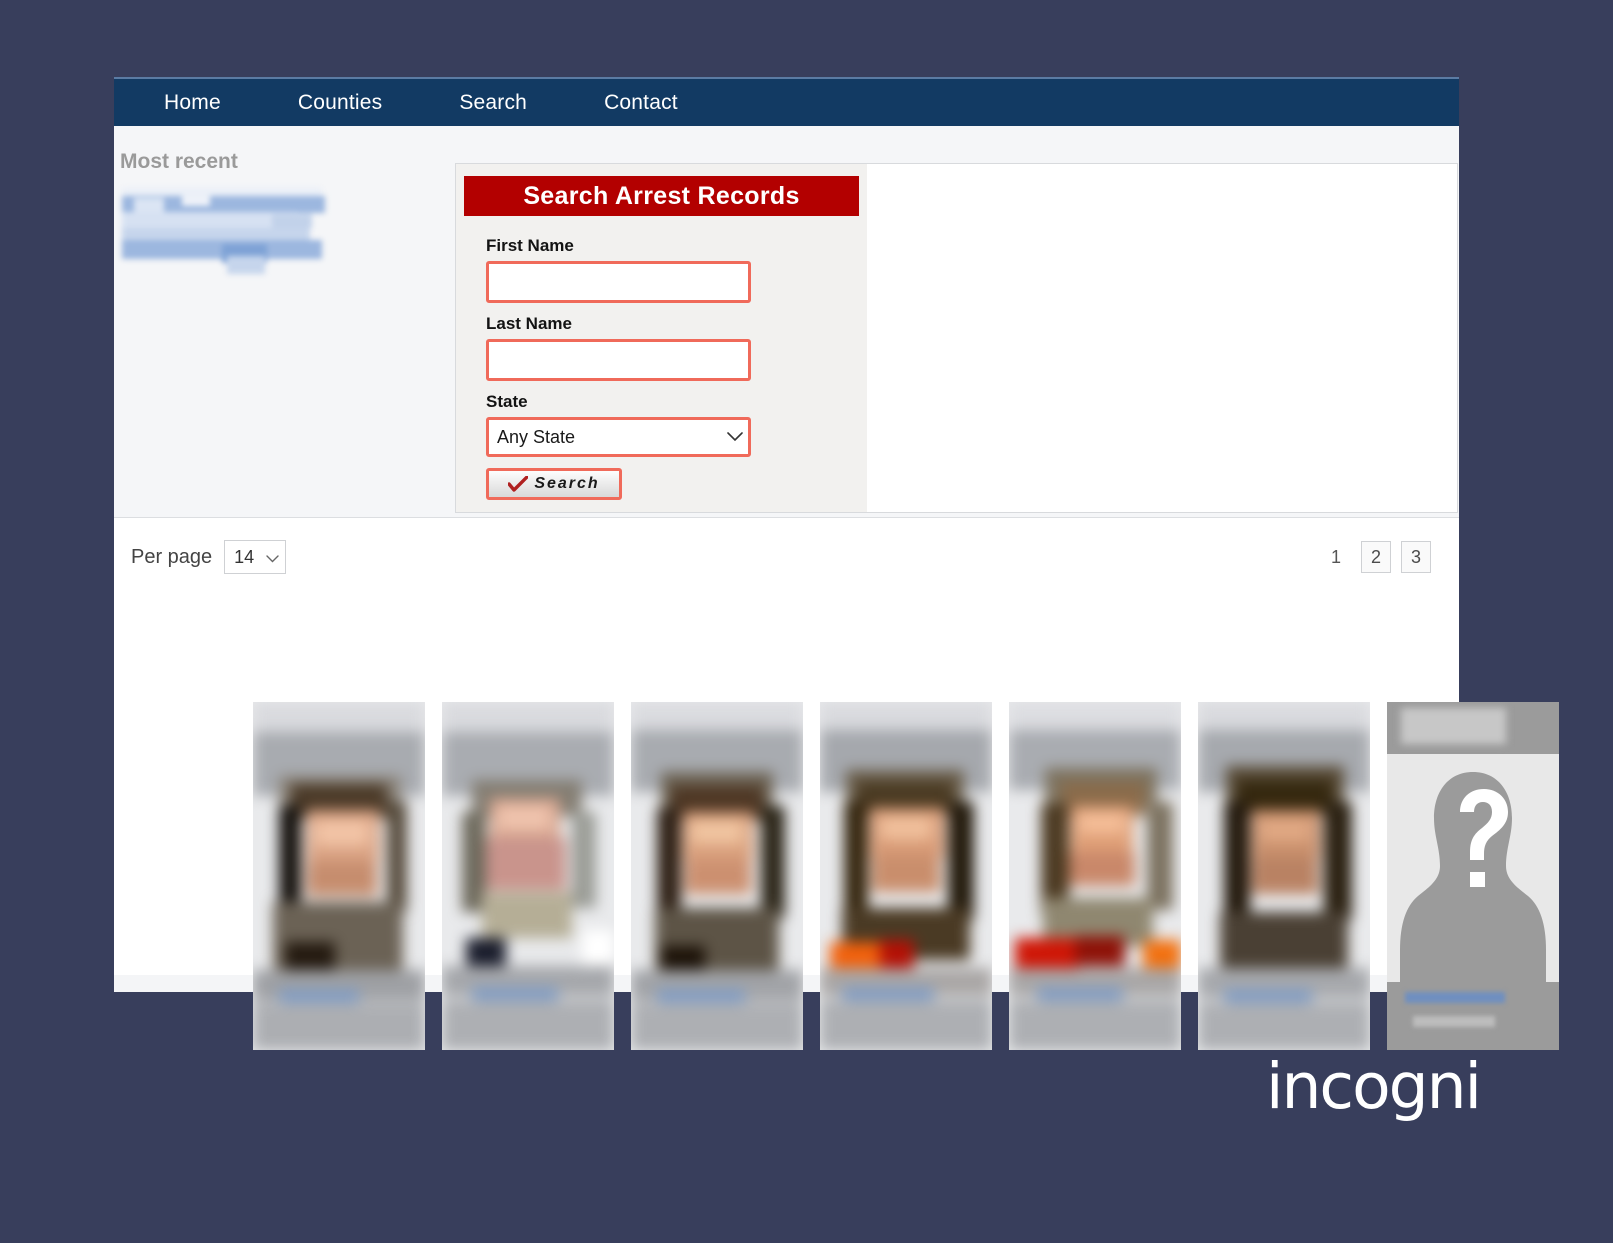  I want to click on nav-item-home: Home, so click(192, 103).